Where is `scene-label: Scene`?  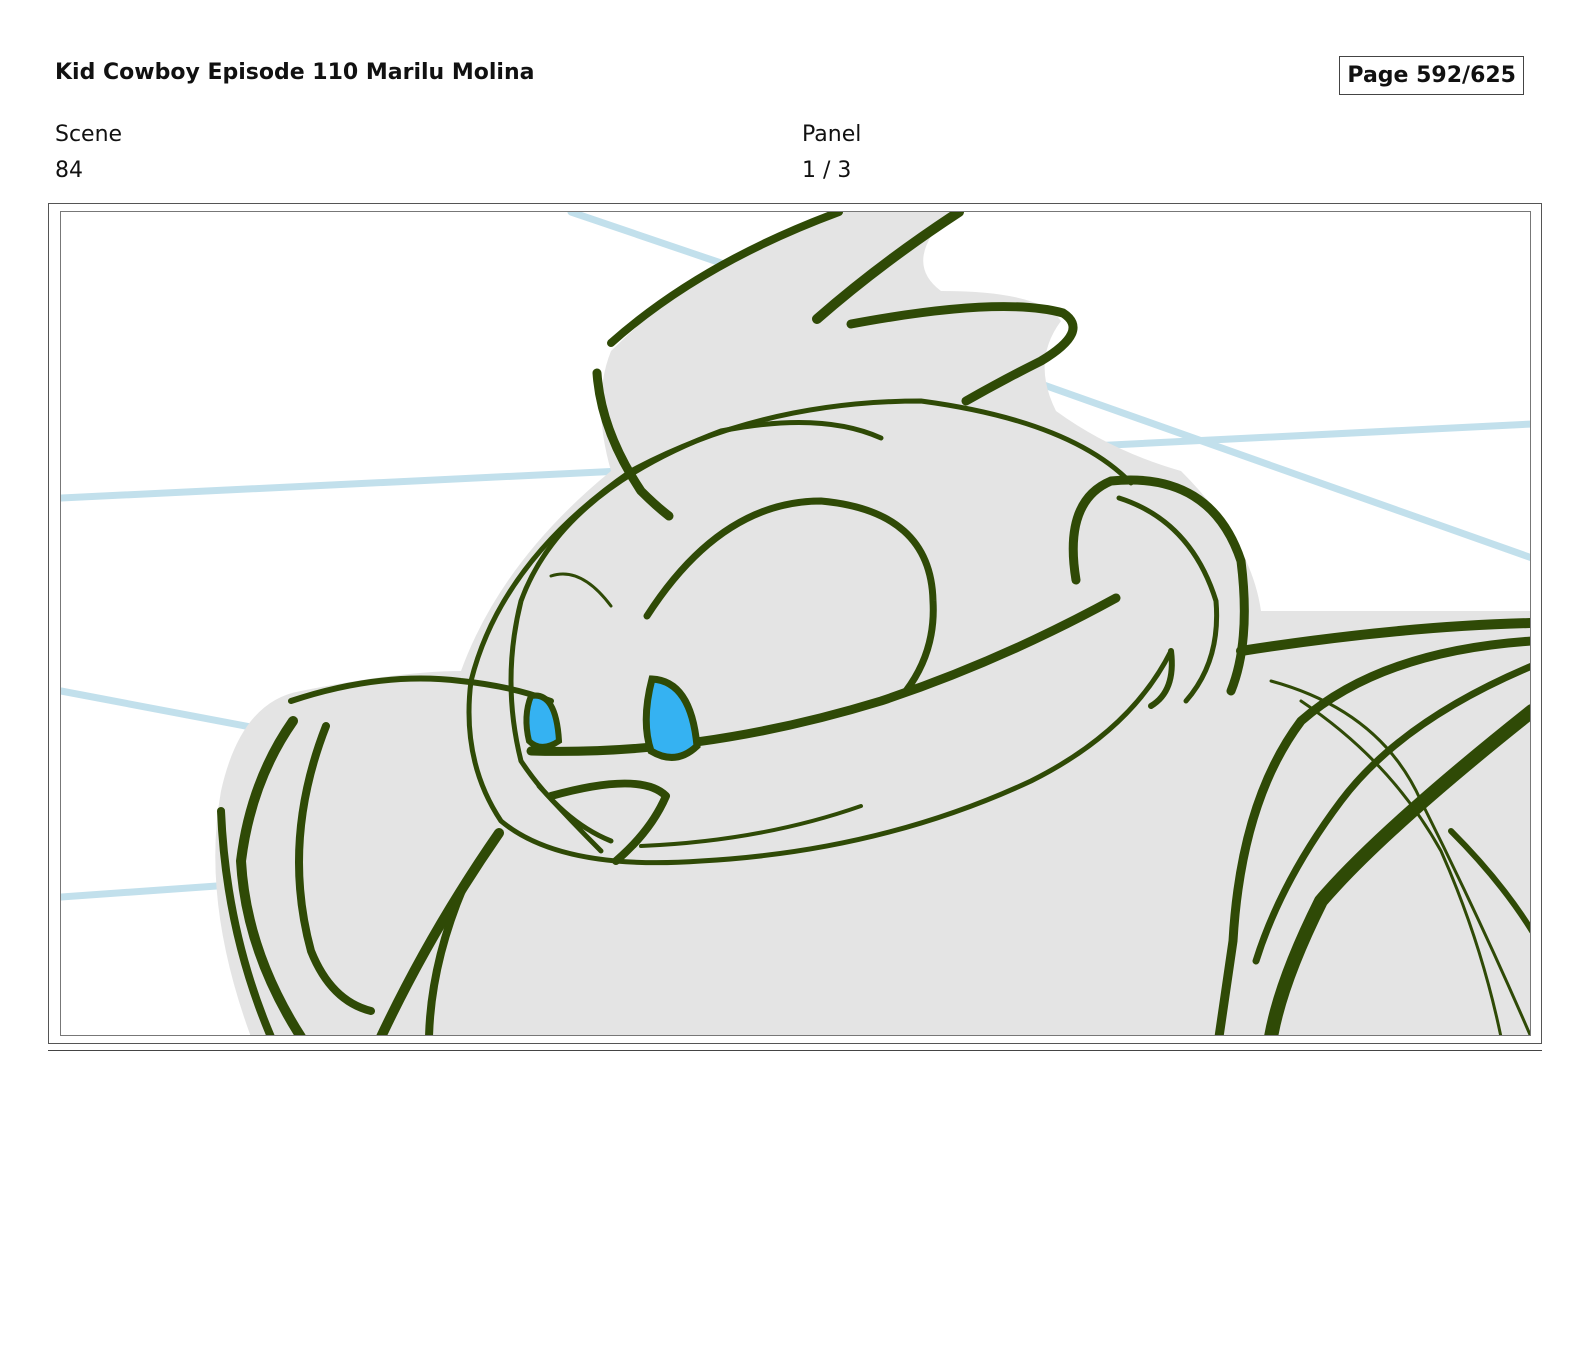 scene-label: Scene is located at coordinates (89, 134).